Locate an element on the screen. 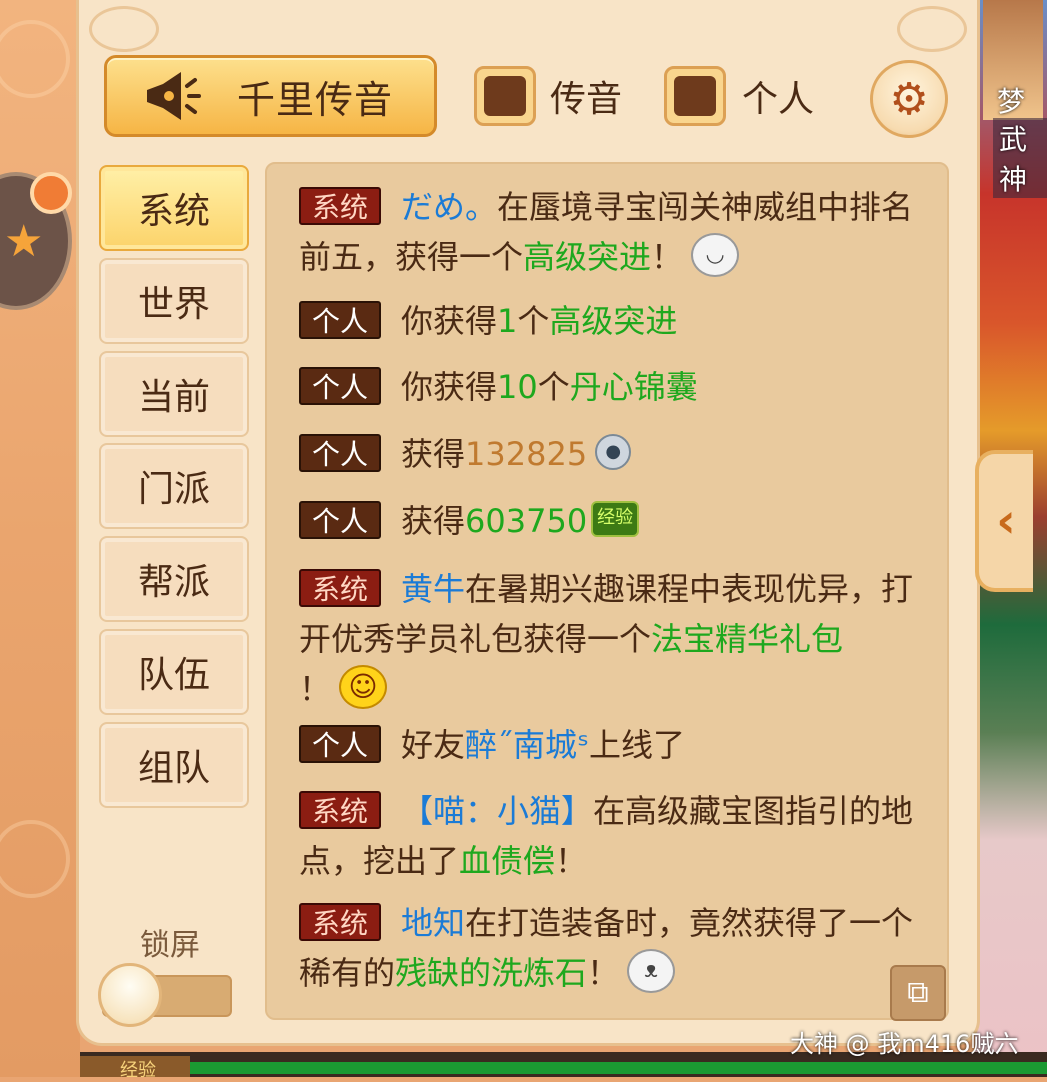 This screenshot has width=1047, height=1082. filter-label-transmission: 传音 is located at coordinates (586, 99).